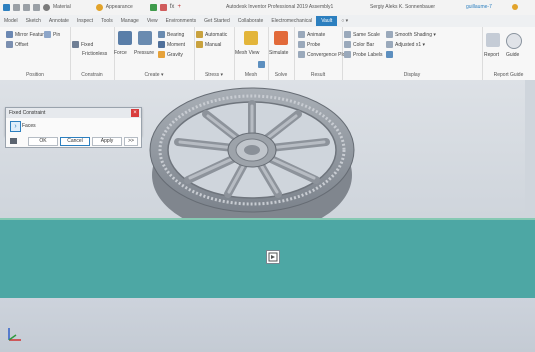  I want to click on same-scale-button: Same Scale, so click(362, 34).